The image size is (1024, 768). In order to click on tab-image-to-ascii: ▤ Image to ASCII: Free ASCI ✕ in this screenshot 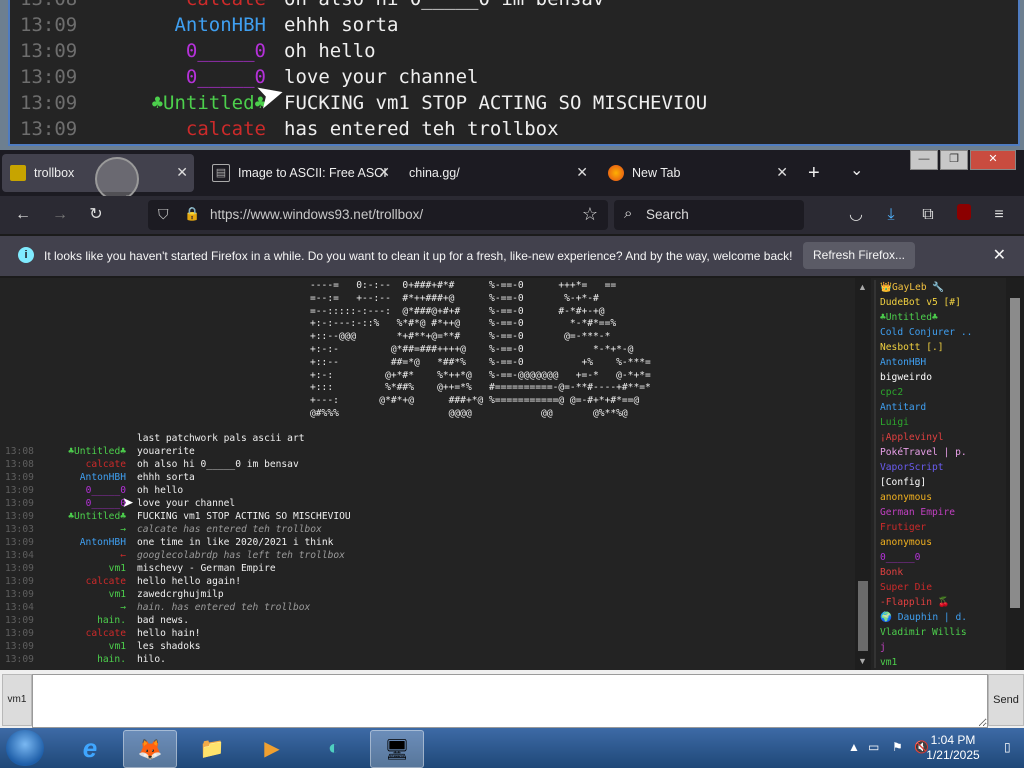, I will do `click(300, 173)`.